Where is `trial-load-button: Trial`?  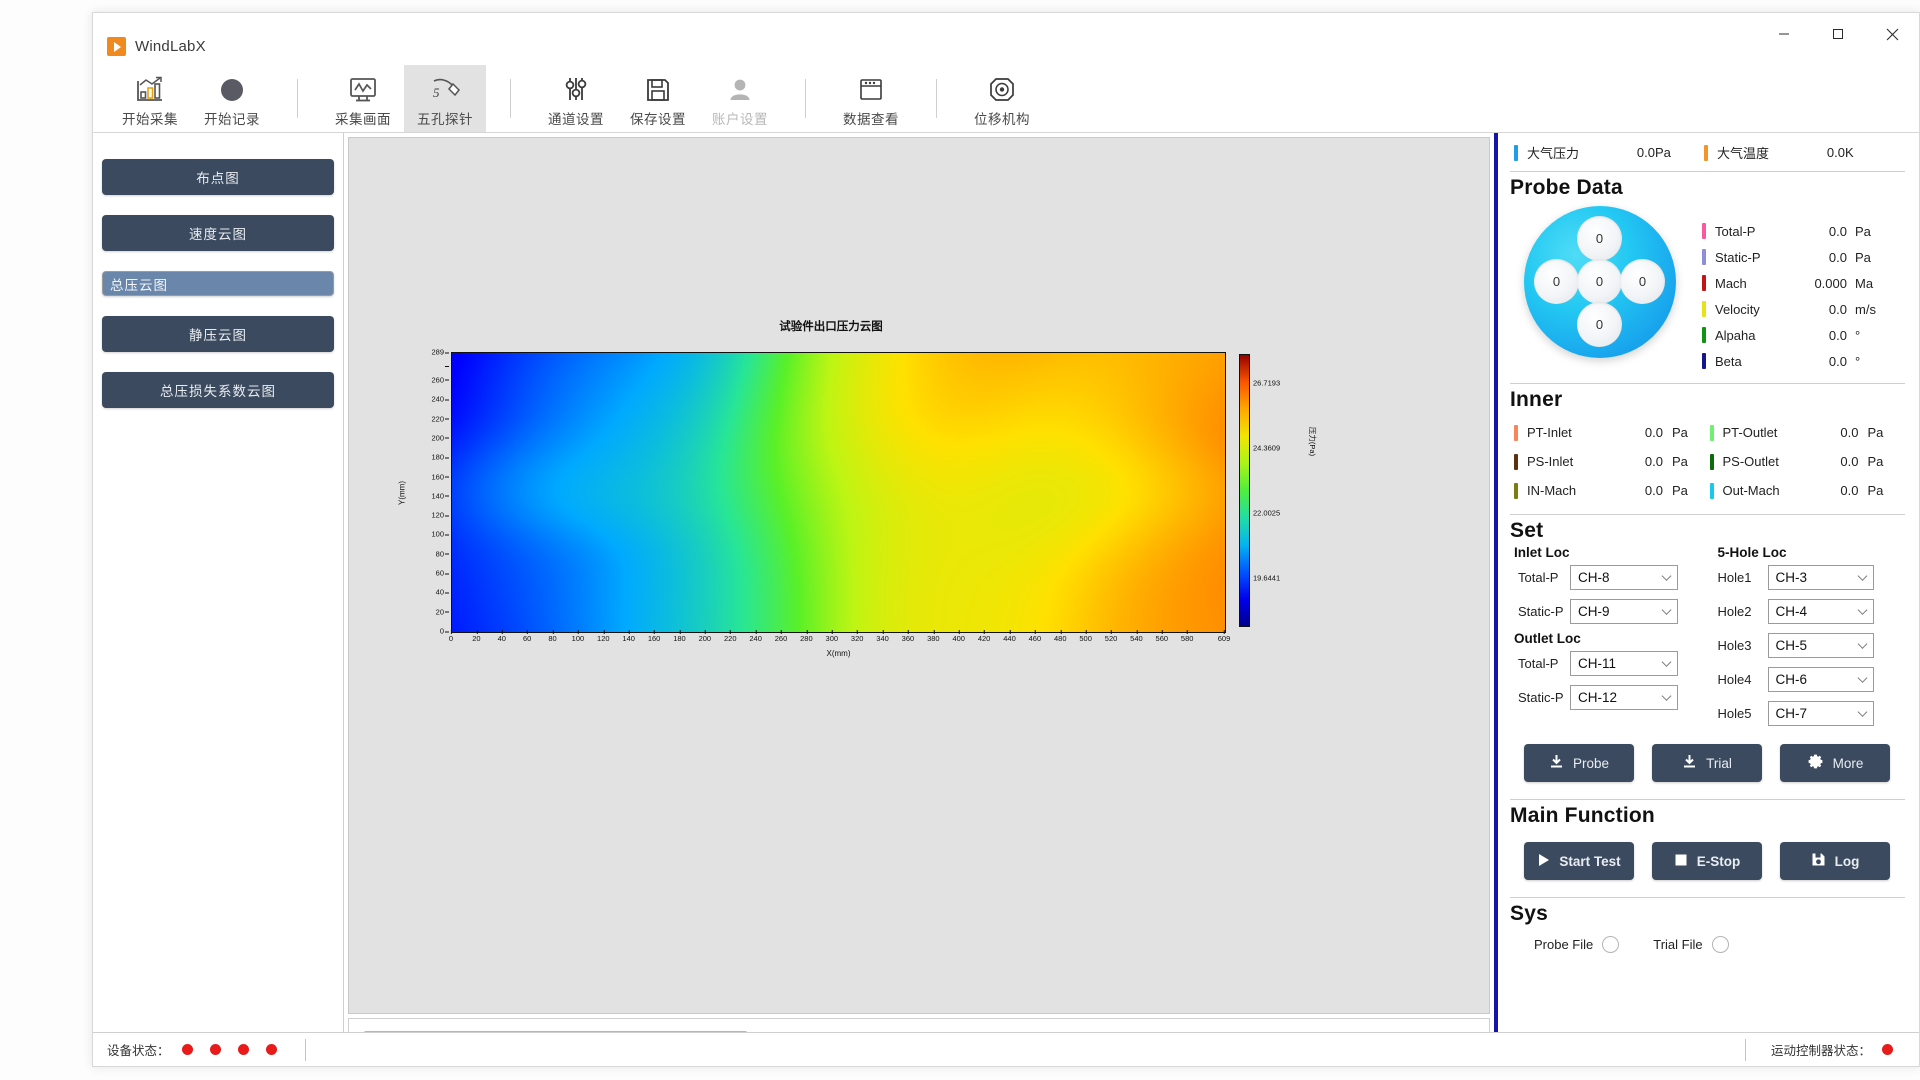
trial-load-button: Trial is located at coordinates (1707, 763).